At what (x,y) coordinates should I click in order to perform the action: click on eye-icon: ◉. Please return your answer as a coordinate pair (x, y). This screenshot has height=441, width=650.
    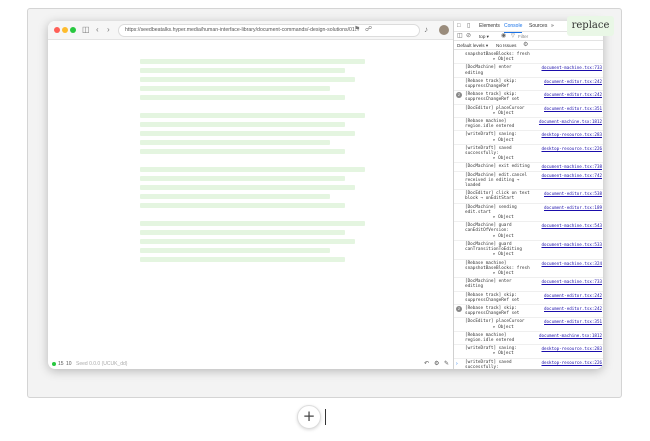
    Looking at the image, I should click on (503, 36).